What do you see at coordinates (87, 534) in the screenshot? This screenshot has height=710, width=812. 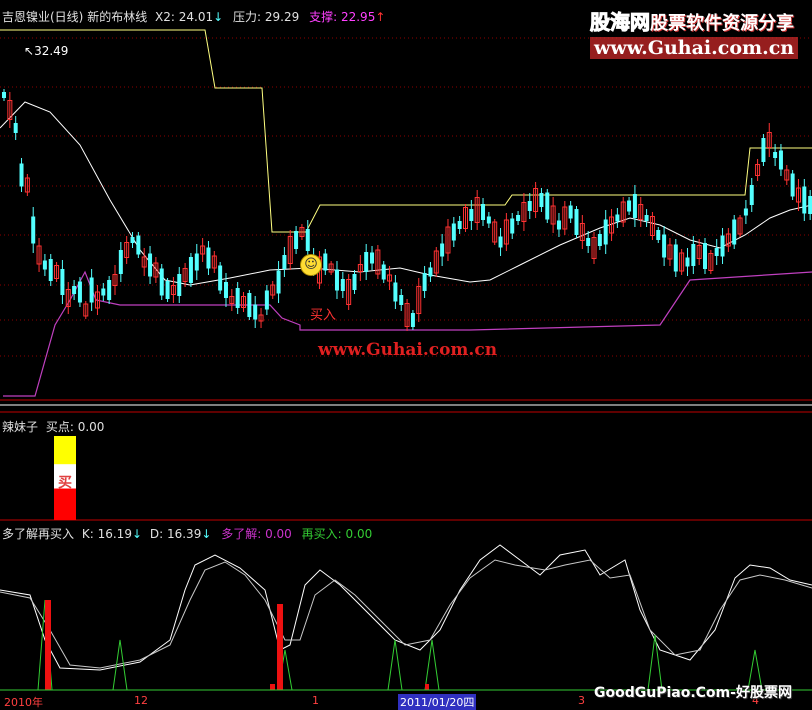 I see `k-label: K:` at bounding box center [87, 534].